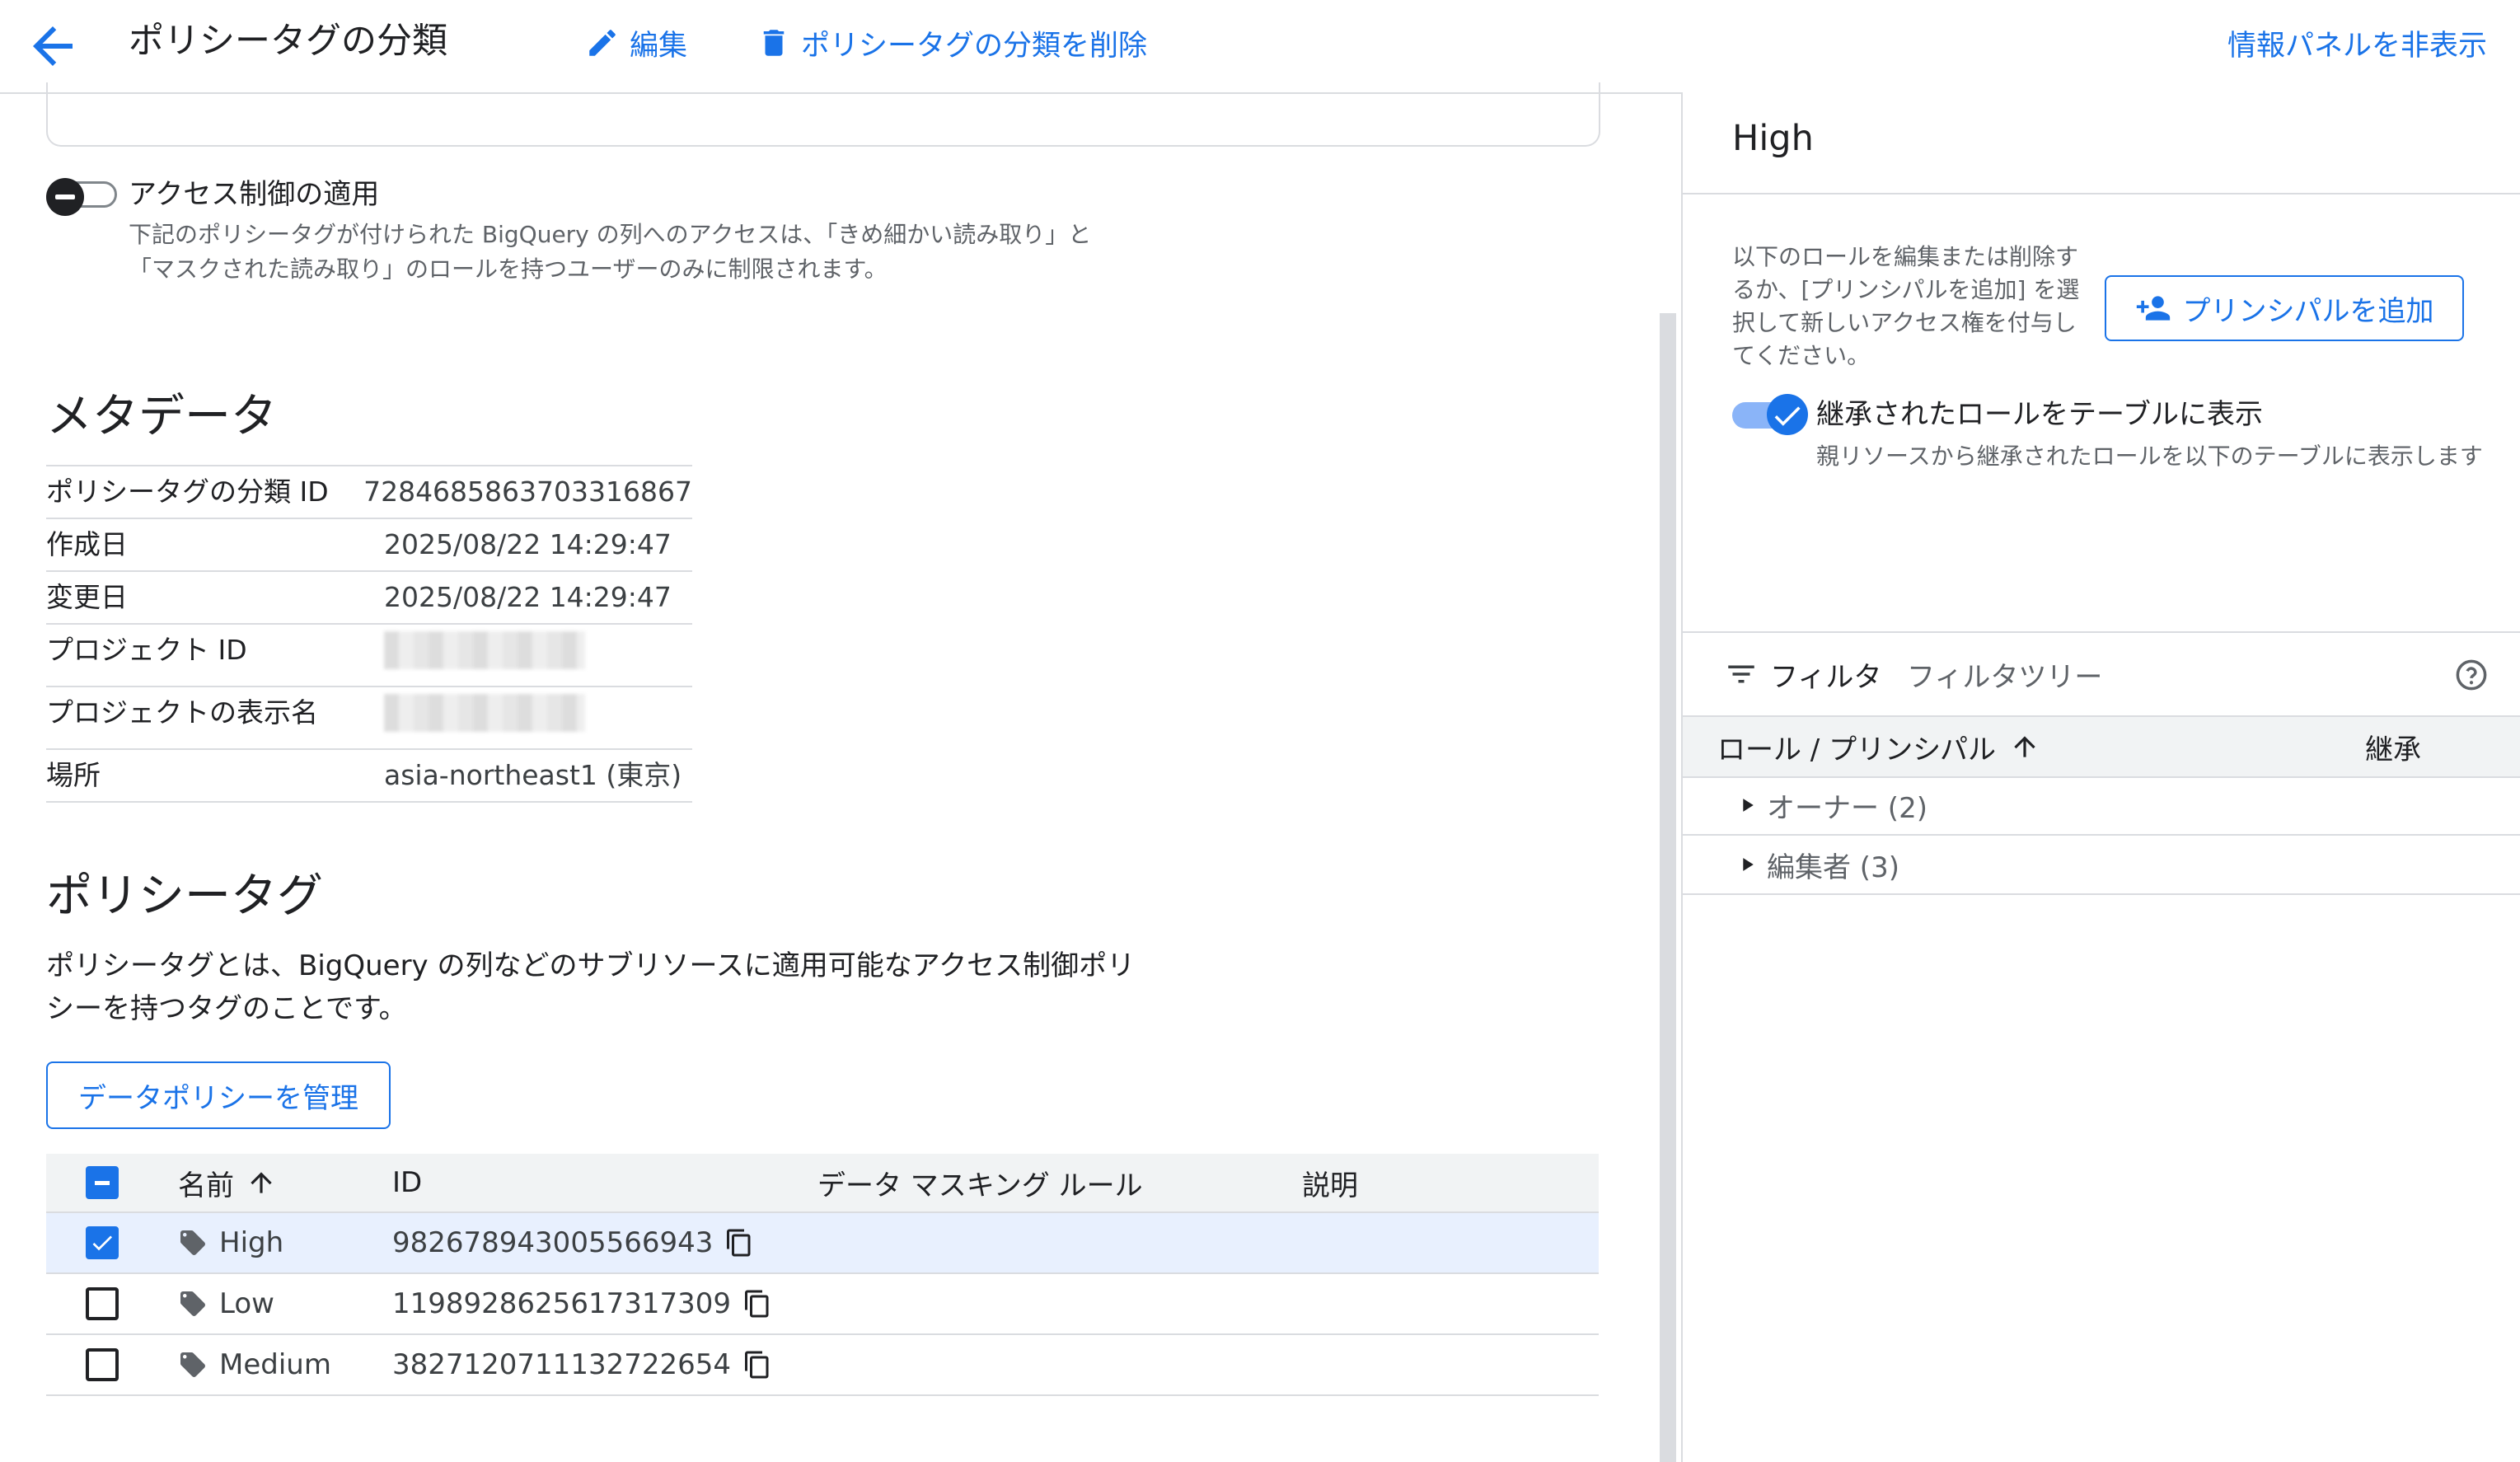  What do you see at coordinates (2471, 675) in the screenshot?
I see `help-icon` at bounding box center [2471, 675].